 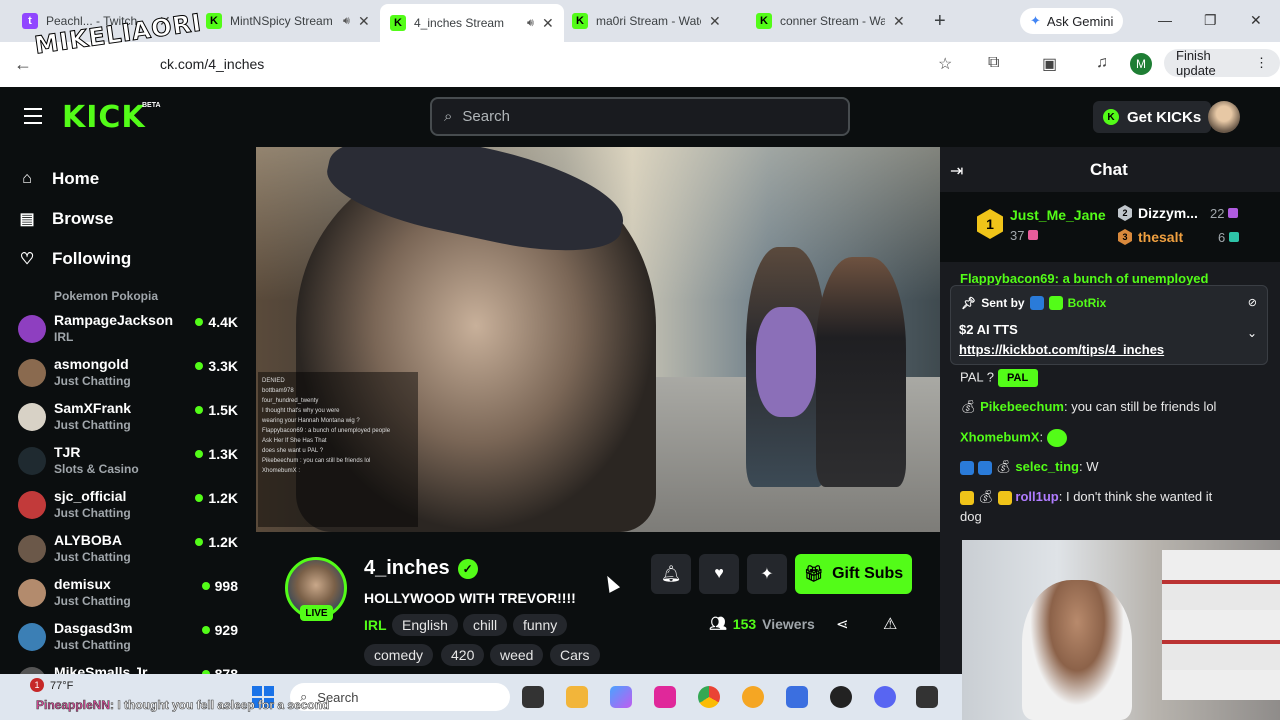 What do you see at coordinates (517, 655) in the screenshot?
I see `stream-tag: weed` at bounding box center [517, 655].